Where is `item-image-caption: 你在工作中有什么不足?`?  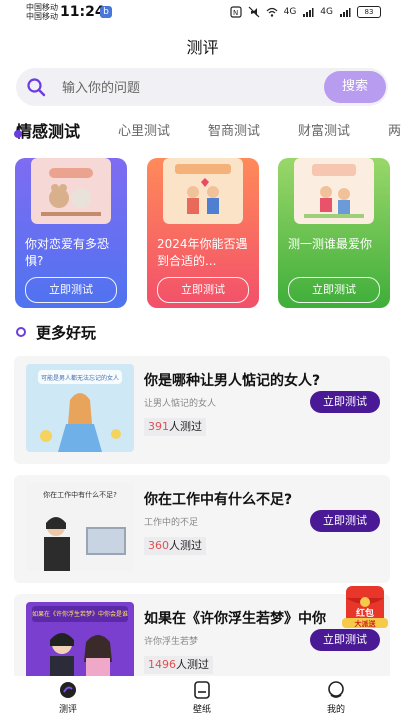 item-image-caption: 你在工作中有什么不足? is located at coordinates (80, 494).